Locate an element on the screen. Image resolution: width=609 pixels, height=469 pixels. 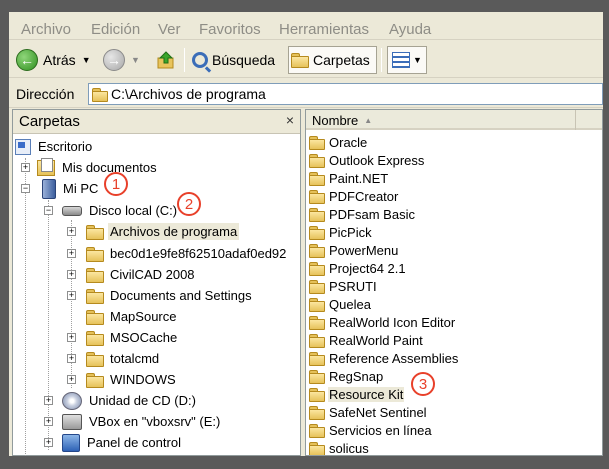
computer-icon is located at coordinates (49, 188).